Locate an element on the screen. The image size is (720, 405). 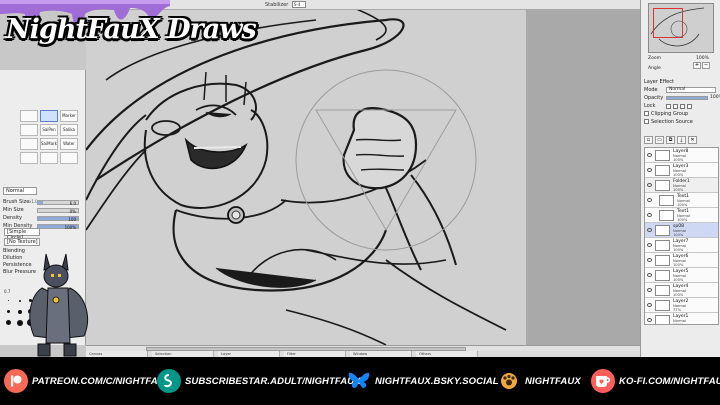
delete-layer-button: ✕ is located at coordinates (692, 140).